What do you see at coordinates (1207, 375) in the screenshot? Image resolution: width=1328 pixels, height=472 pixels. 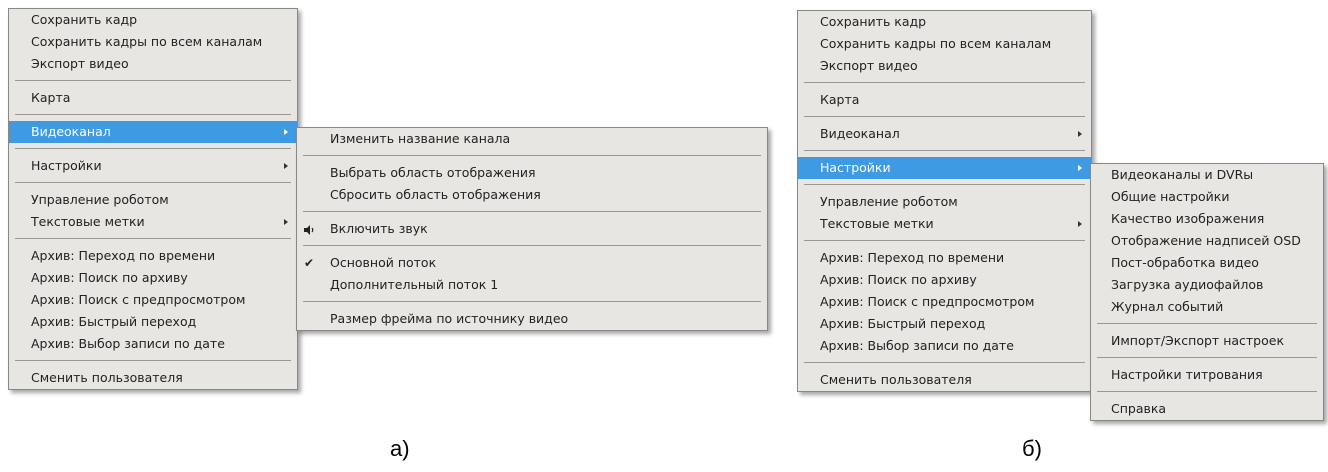 I see `menu-item-caption-settings: Настройки титрования` at bounding box center [1207, 375].